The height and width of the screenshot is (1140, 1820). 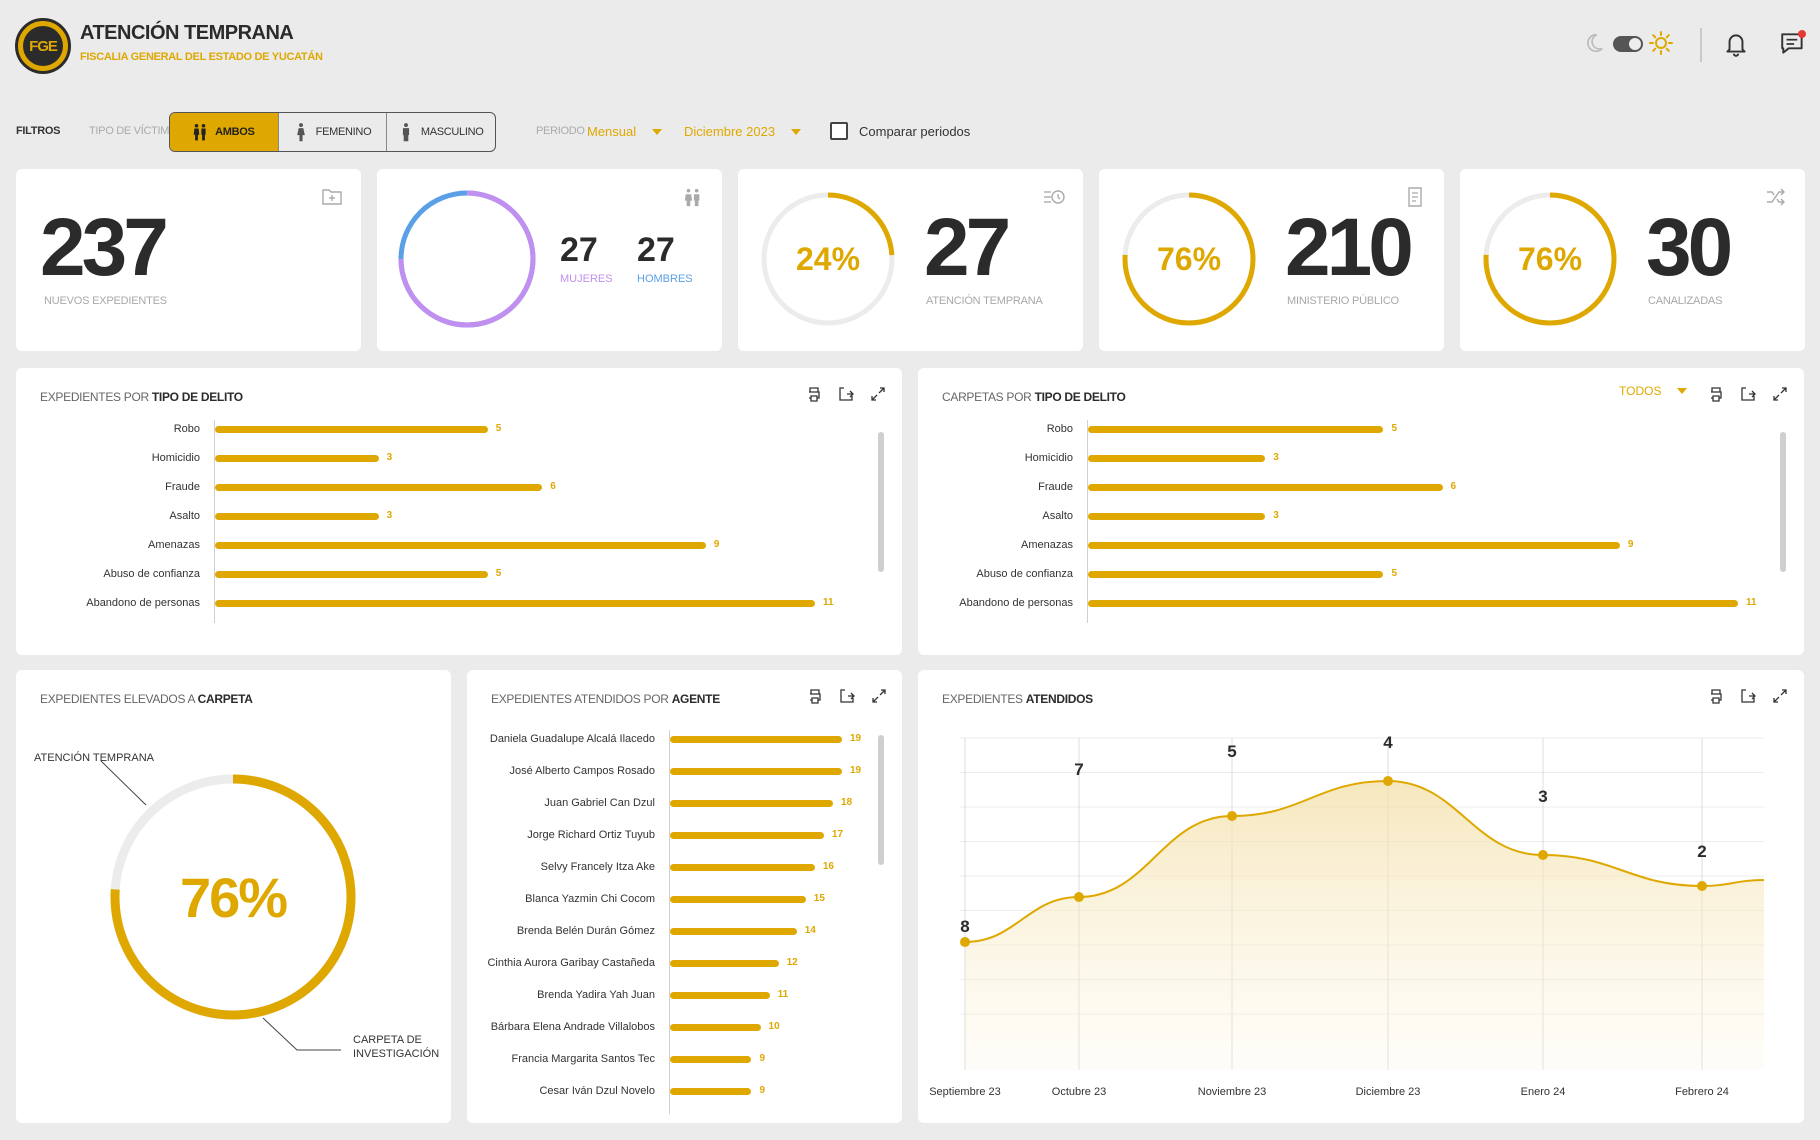 What do you see at coordinates (572, 739) in the screenshot?
I see `bar-label: Daniela Guadalupe Alcalá Ilacedo` at bounding box center [572, 739].